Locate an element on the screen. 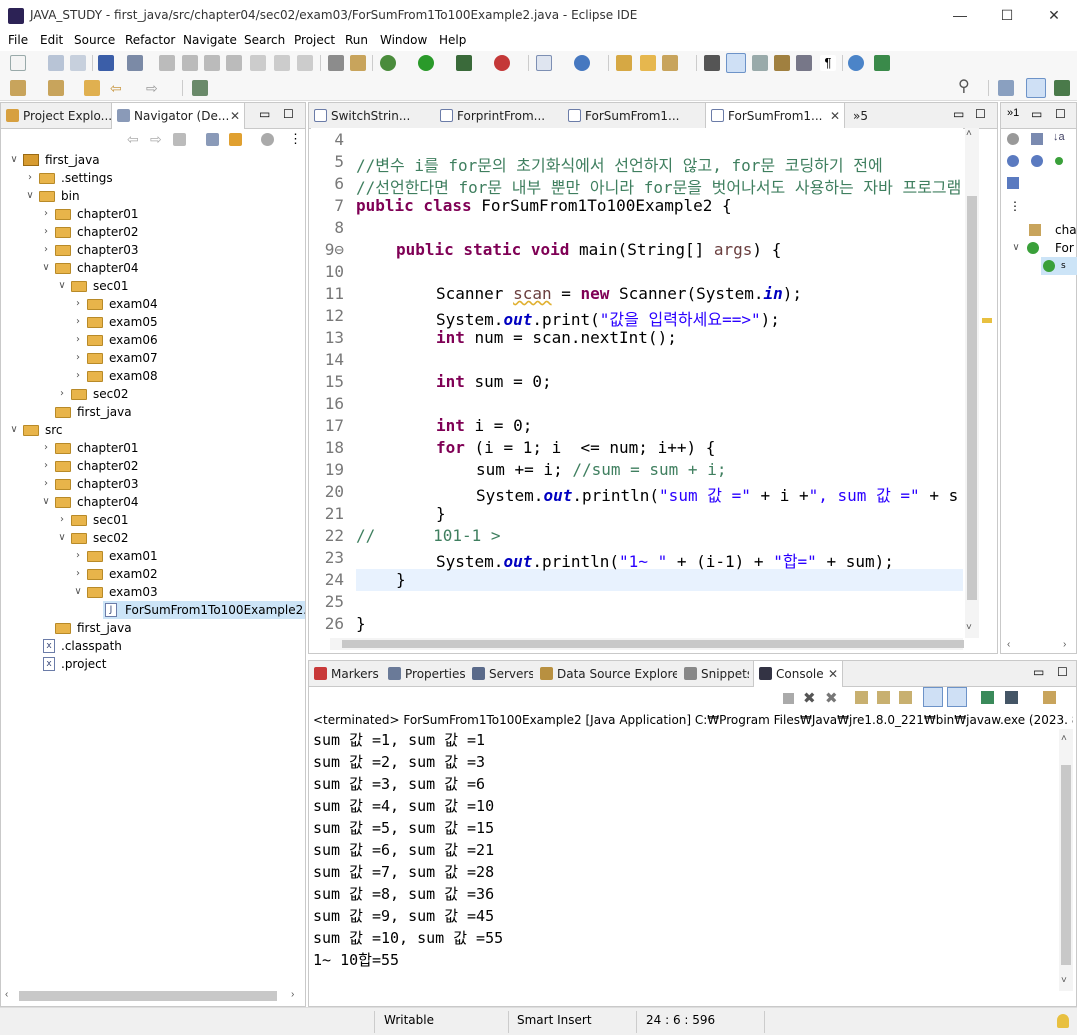  menu-help: Help is located at coordinates (452, 40).